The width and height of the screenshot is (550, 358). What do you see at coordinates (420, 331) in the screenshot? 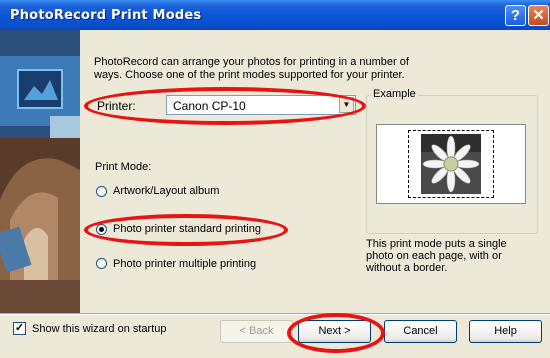
I see `cancel-button: Cancel` at bounding box center [420, 331].